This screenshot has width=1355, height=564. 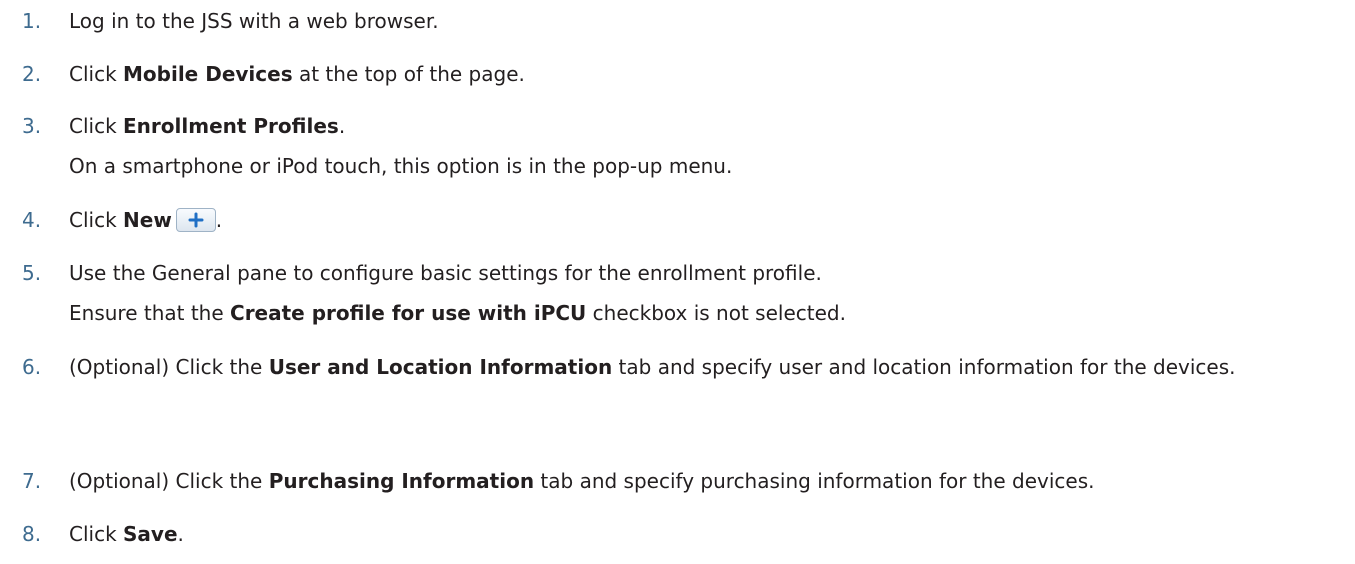 I want to click on step-text: Click New., so click(x=704, y=220).